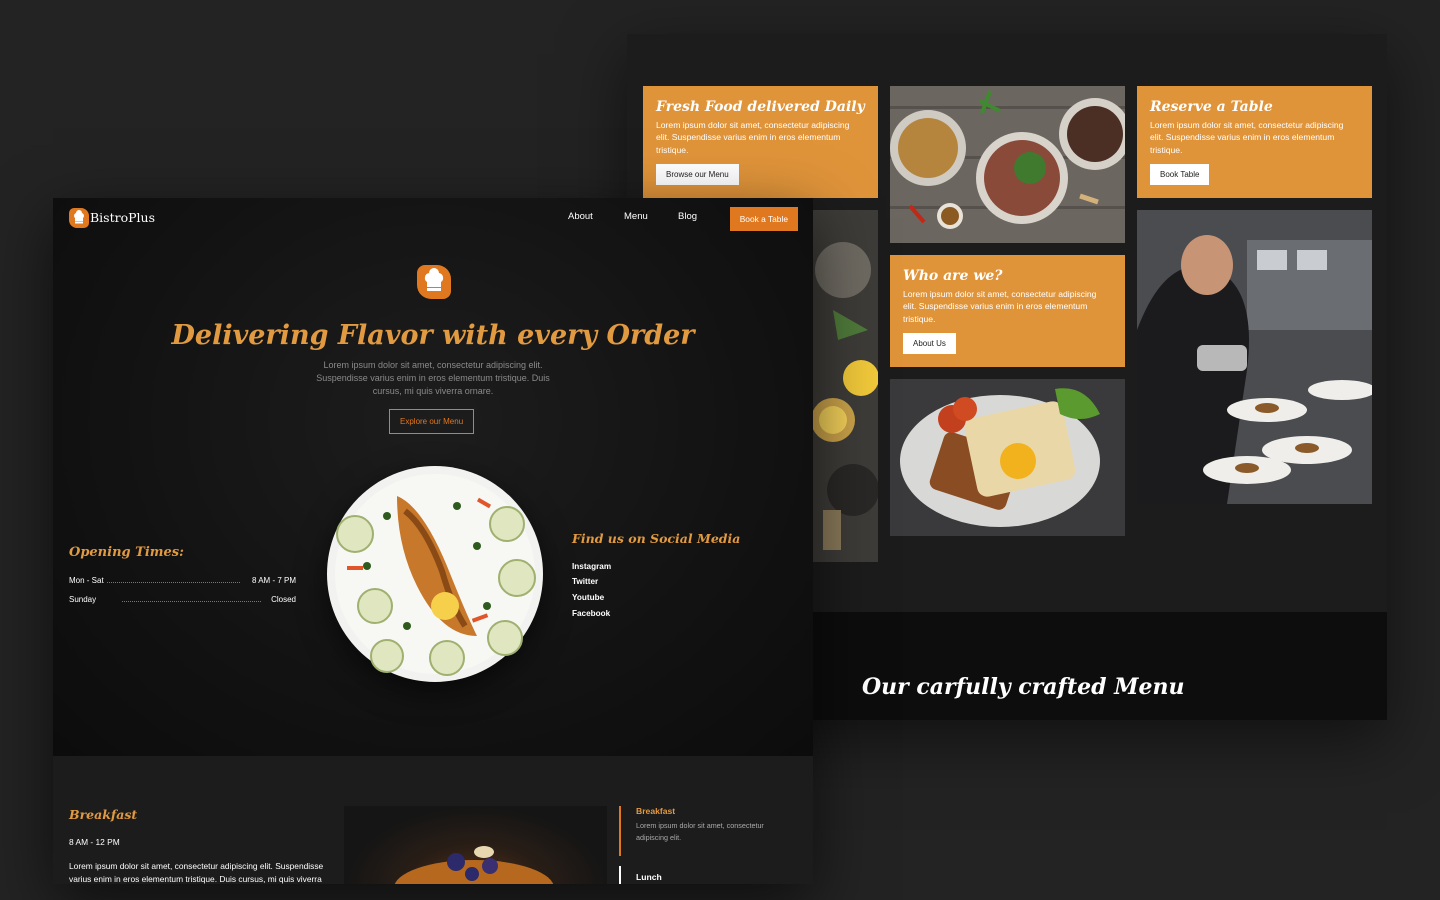 The height and width of the screenshot is (900, 1440). I want to click on hours-day: Mon - Sat, so click(86, 580).